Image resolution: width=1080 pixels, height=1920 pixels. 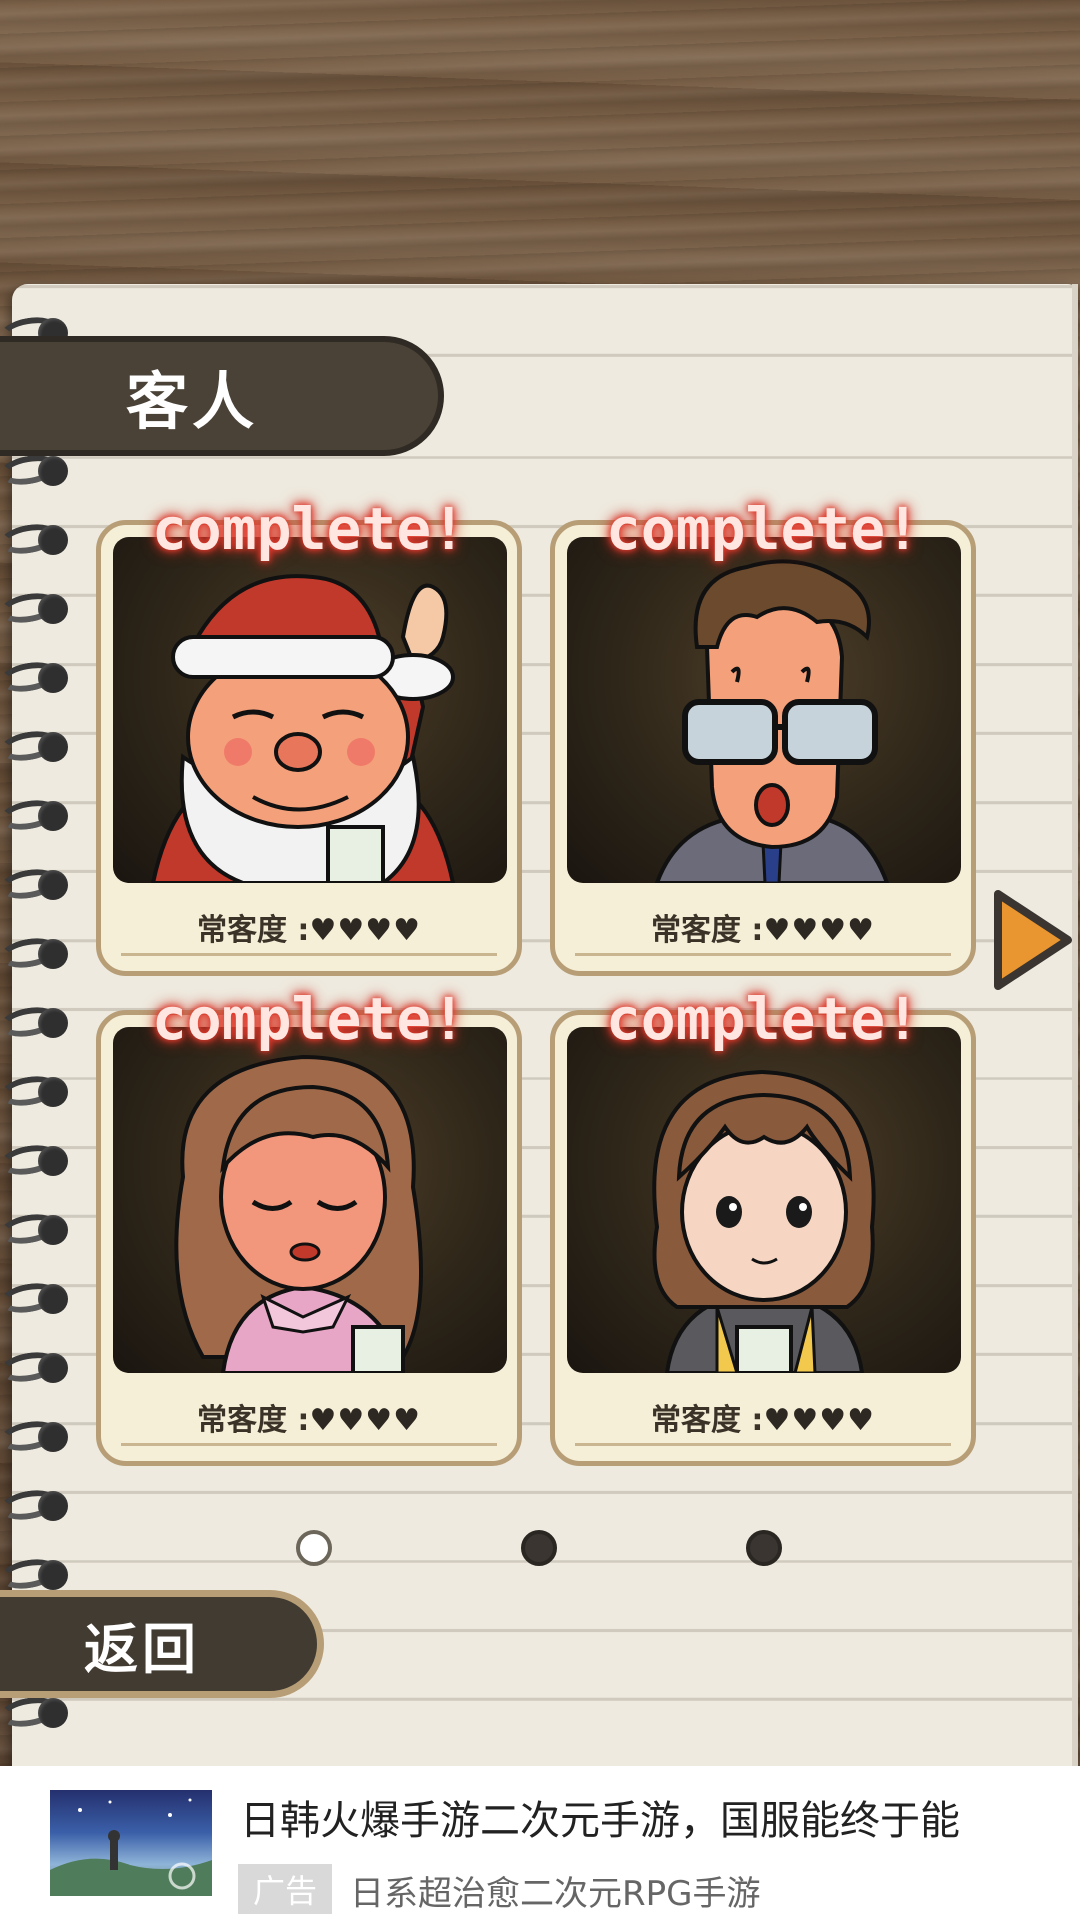 I want to click on ad-badge: 广告, so click(x=285, y=1889).